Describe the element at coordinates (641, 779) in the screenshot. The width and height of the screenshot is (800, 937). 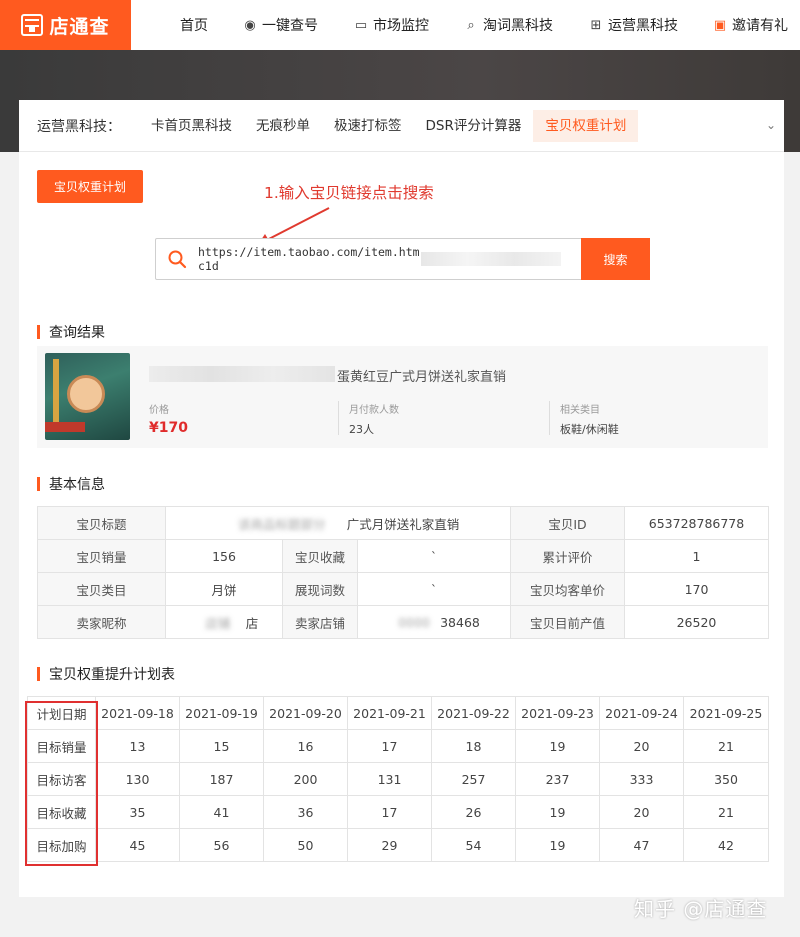
I see `table-cell: 333` at that location.